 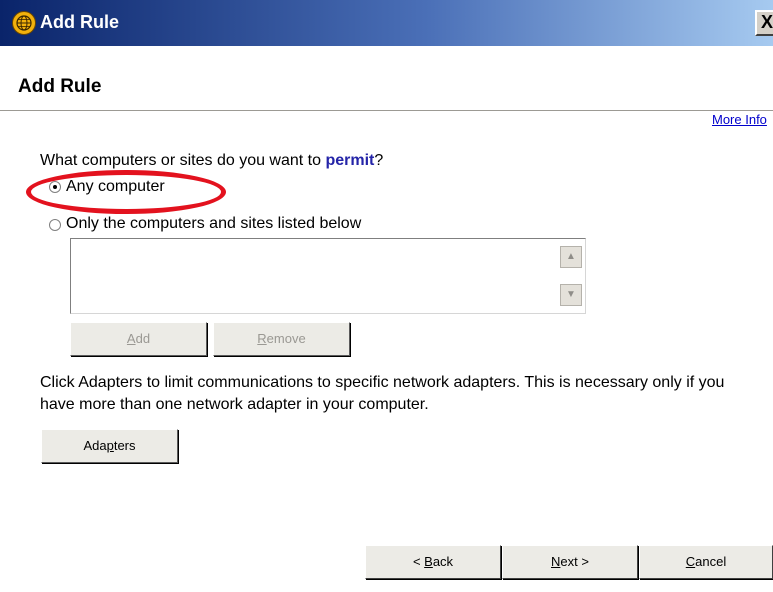 I want to click on add-button: Add, so click(x=138, y=339).